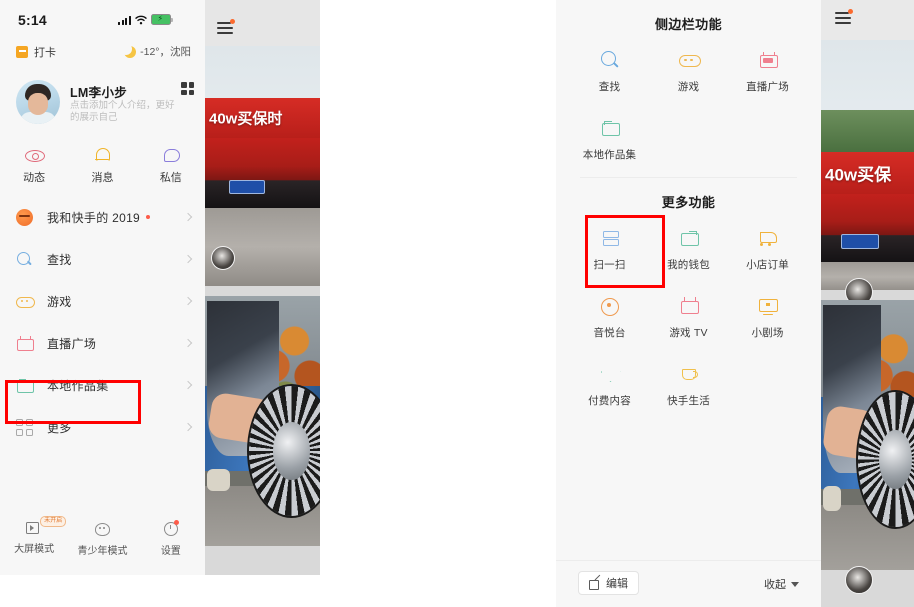  I want to click on avatar, so click(38, 102).